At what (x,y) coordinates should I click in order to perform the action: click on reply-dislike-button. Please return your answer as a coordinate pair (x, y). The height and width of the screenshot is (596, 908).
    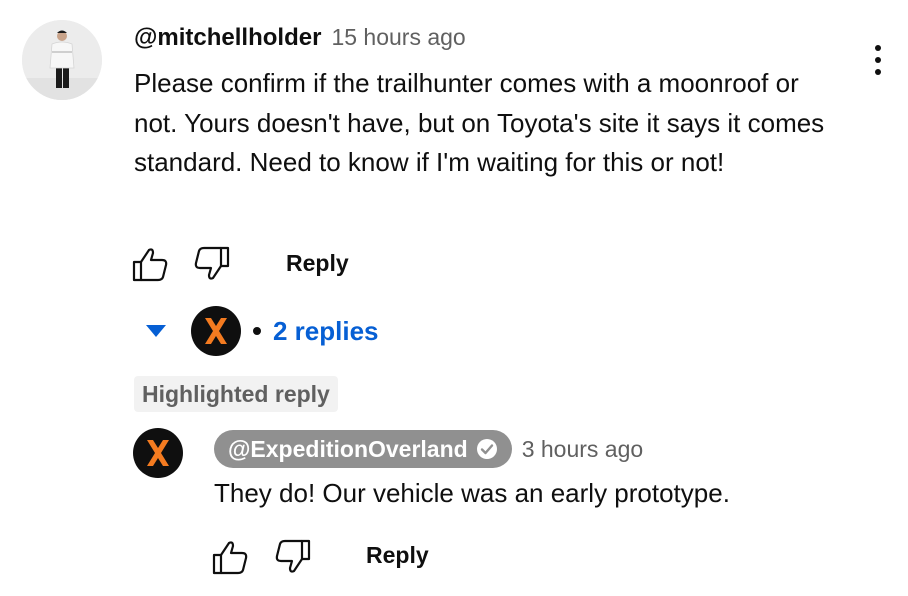
    Looking at the image, I should click on (293, 557).